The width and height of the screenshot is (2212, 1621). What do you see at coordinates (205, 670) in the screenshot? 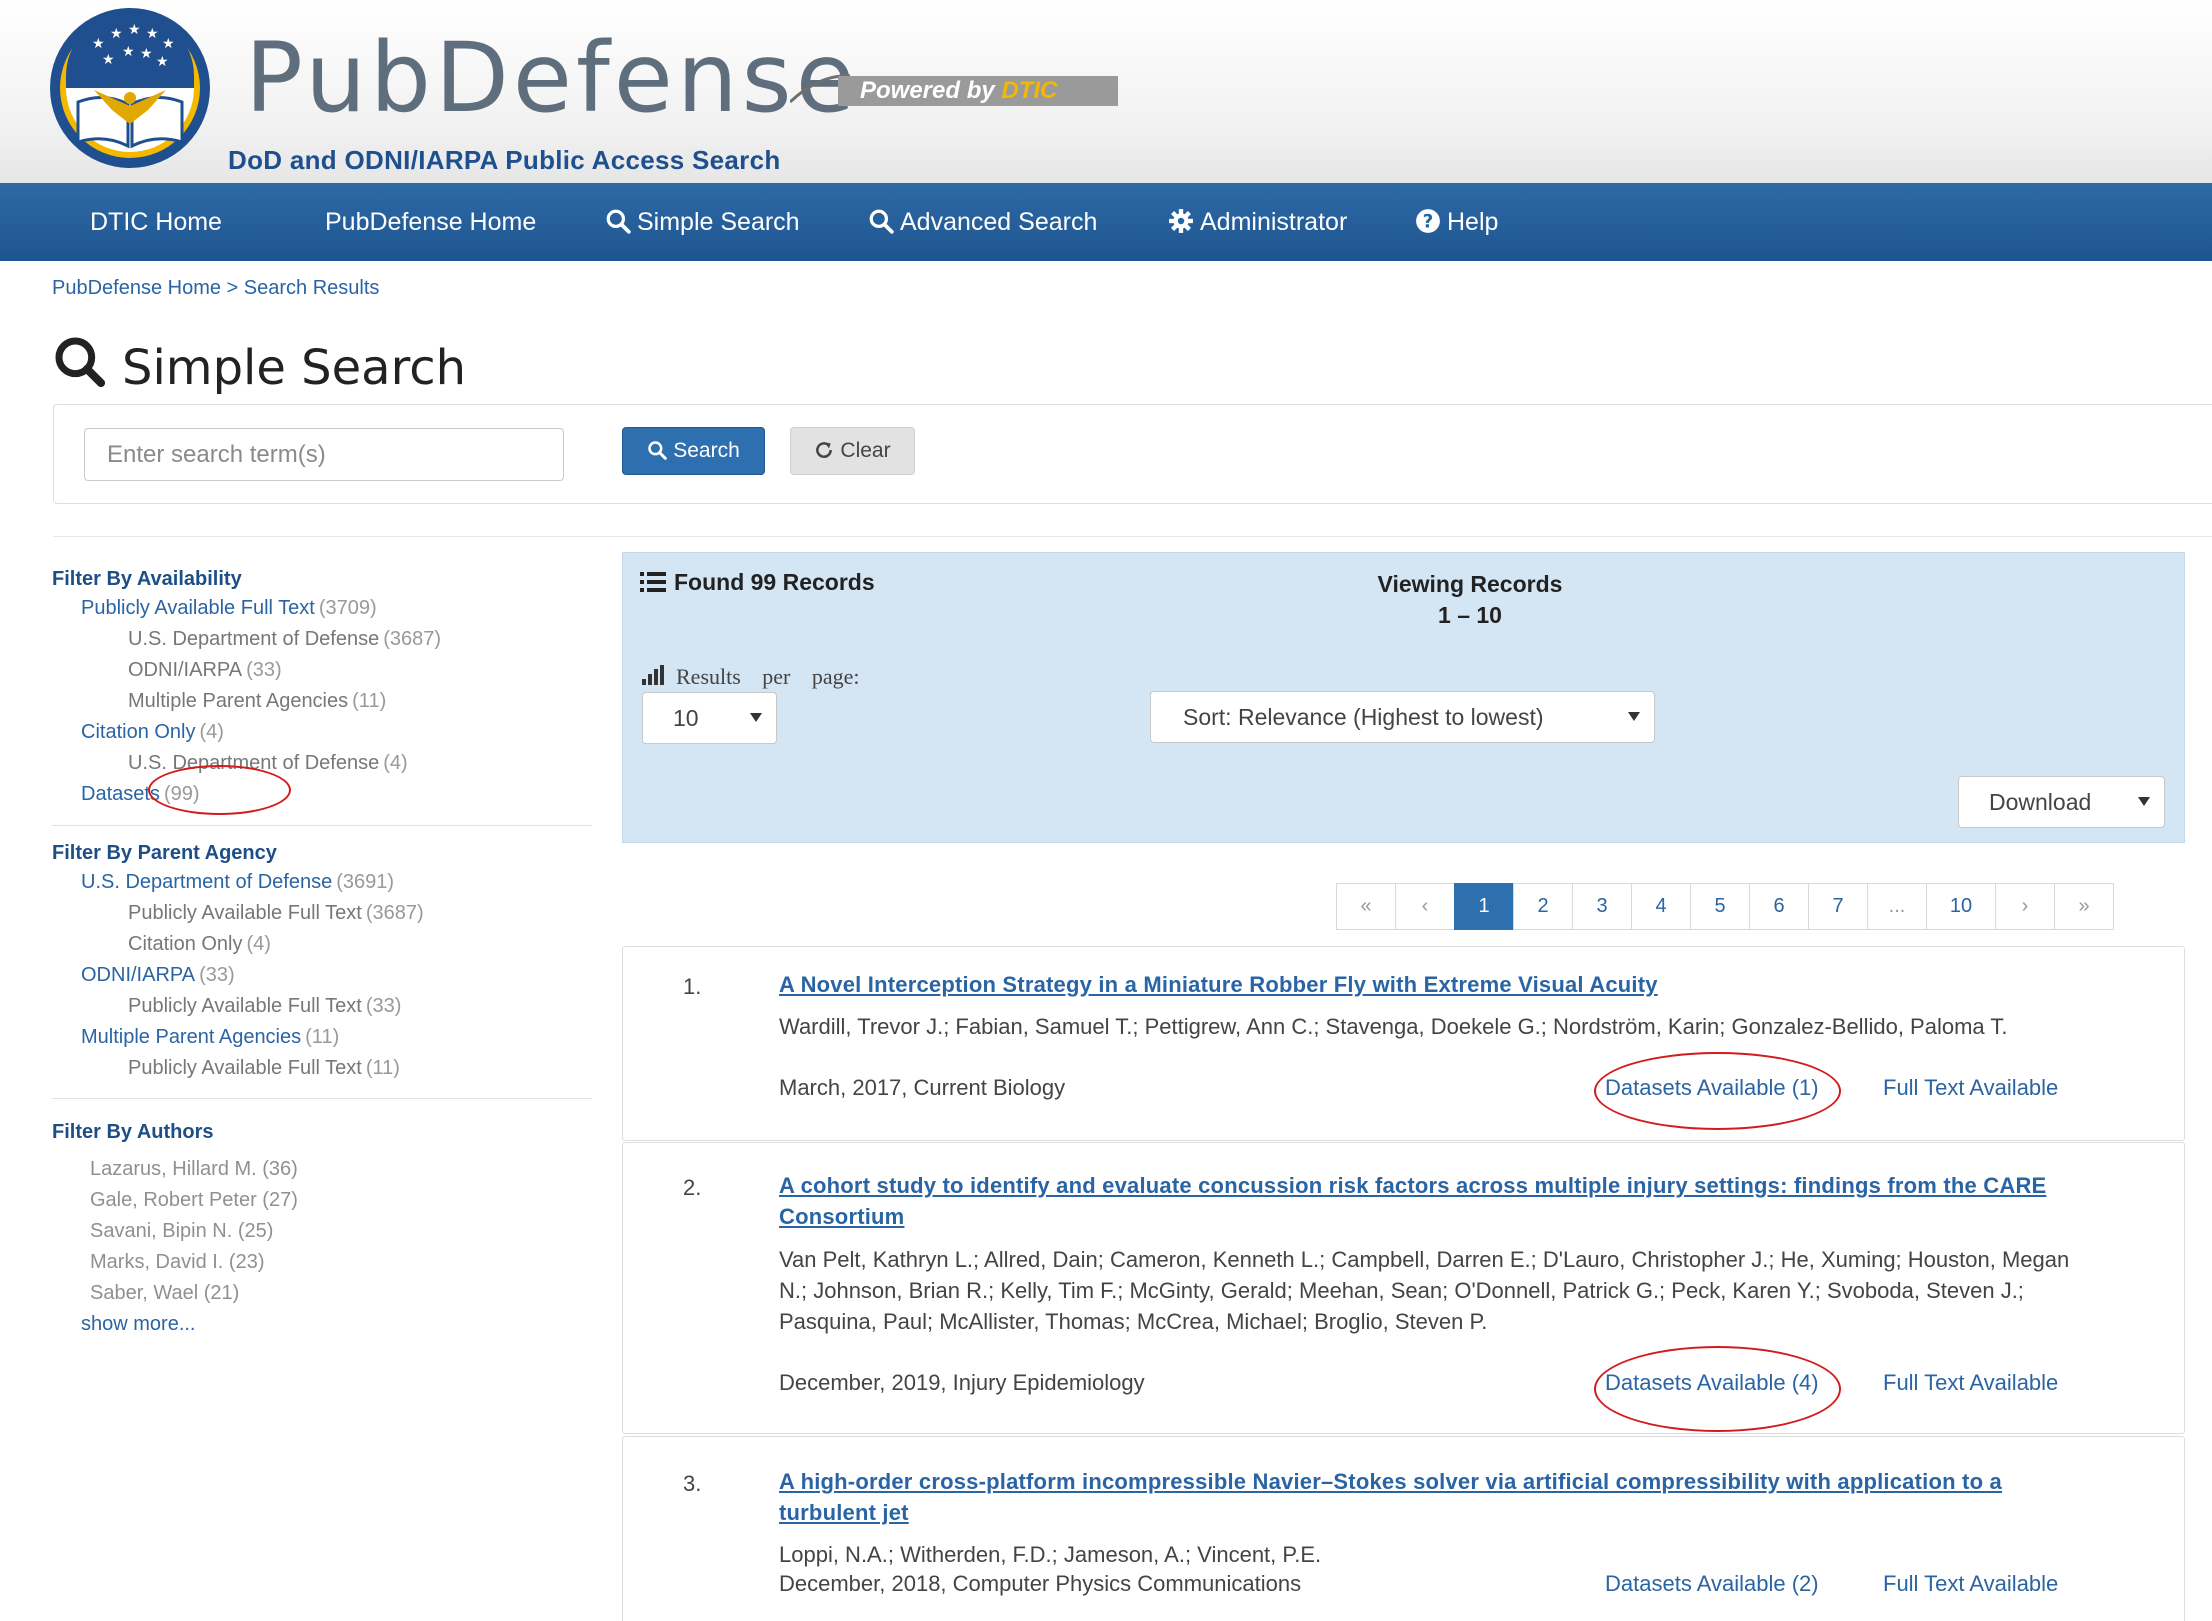
I see `filter-item-odni-iarpa: ODNI/IARPA (33)` at bounding box center [205, 670].